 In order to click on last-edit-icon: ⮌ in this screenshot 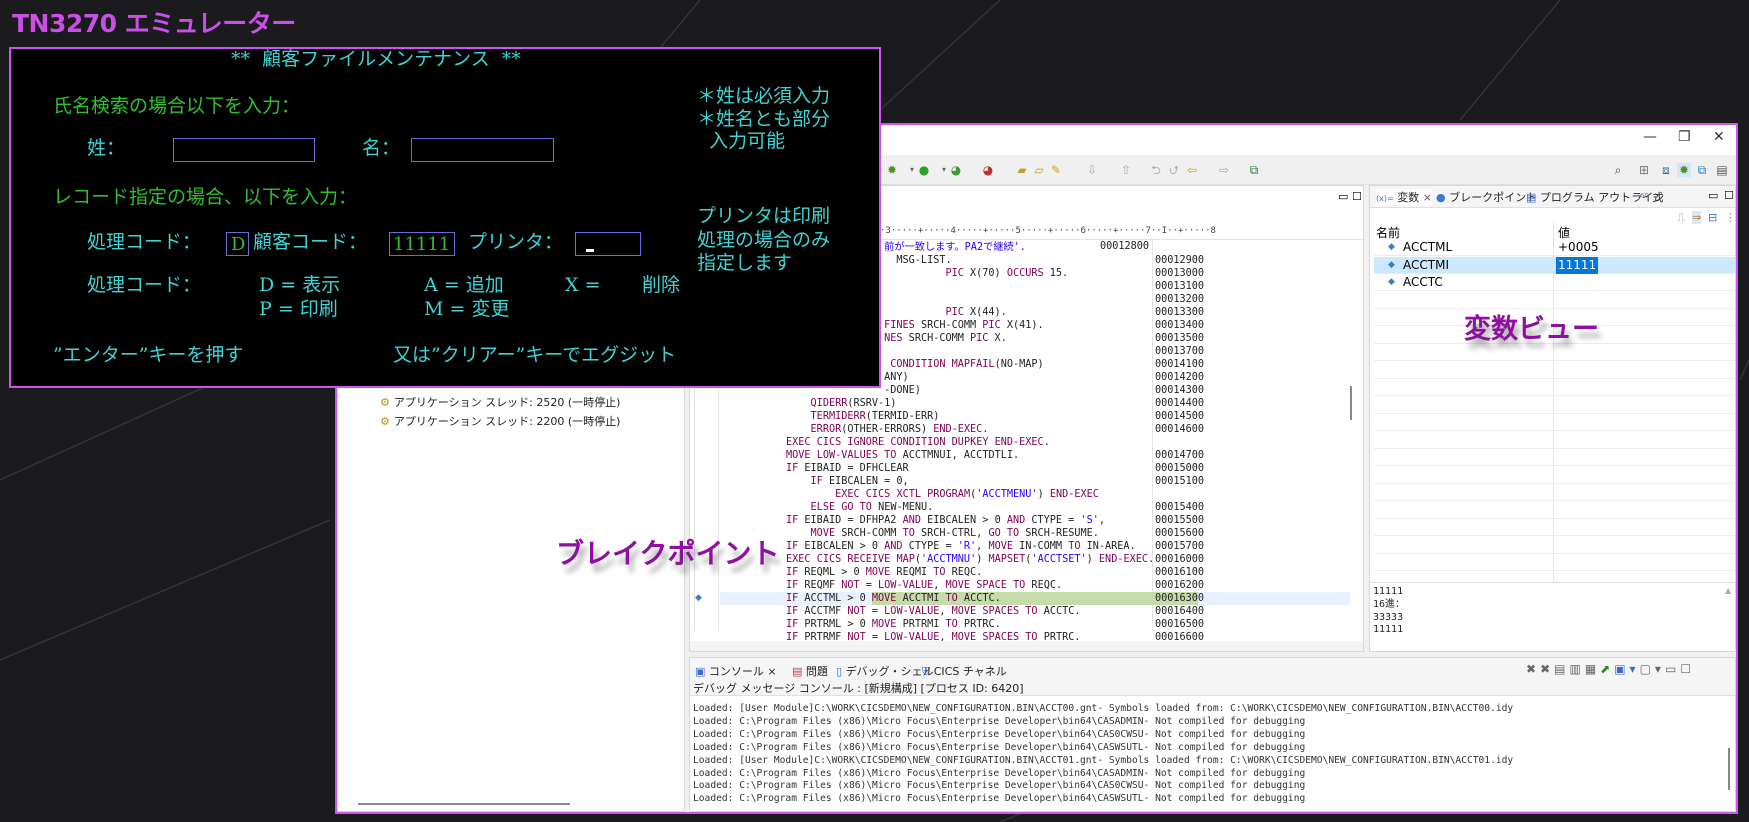, I will do `click(1156, 170)`.